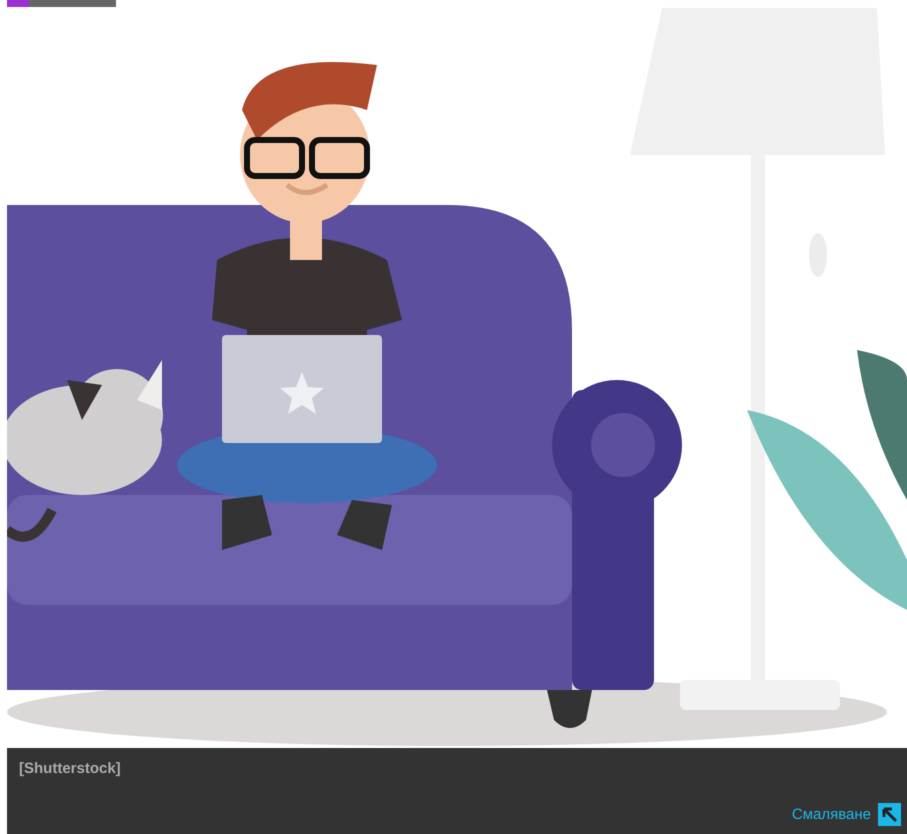  What do you see at coordinates (70, 768) in the screenshot?
I see `image-credit: [Shutterstock]` at bounding box center [70, 768].